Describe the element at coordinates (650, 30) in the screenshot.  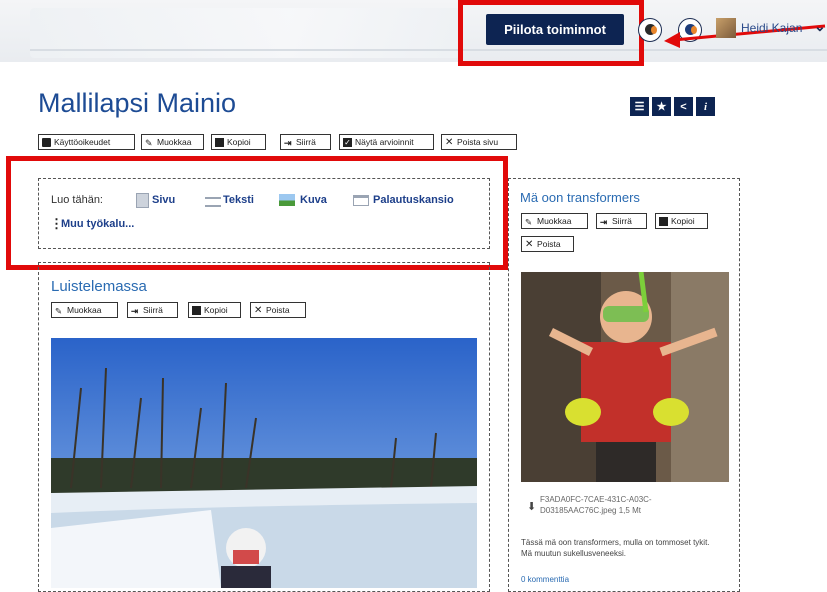
I see `notification-icon` at that location.